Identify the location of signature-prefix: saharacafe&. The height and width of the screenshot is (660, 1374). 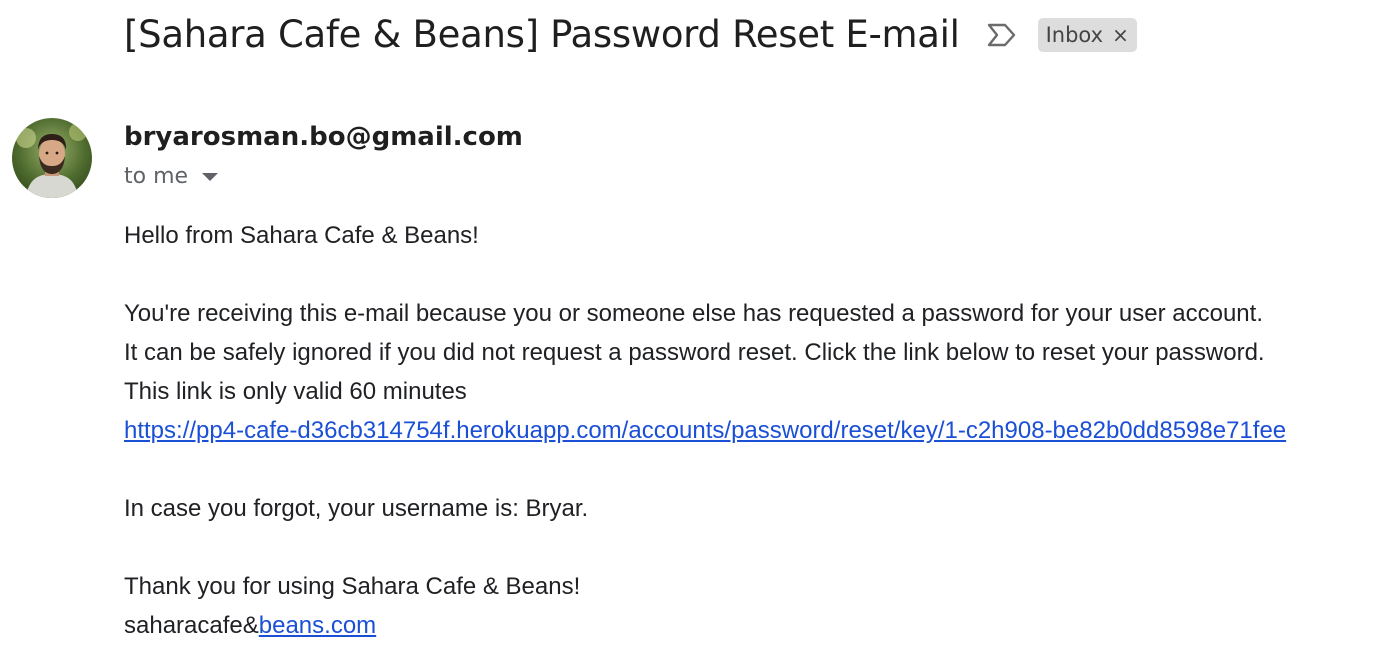
(191, 625).